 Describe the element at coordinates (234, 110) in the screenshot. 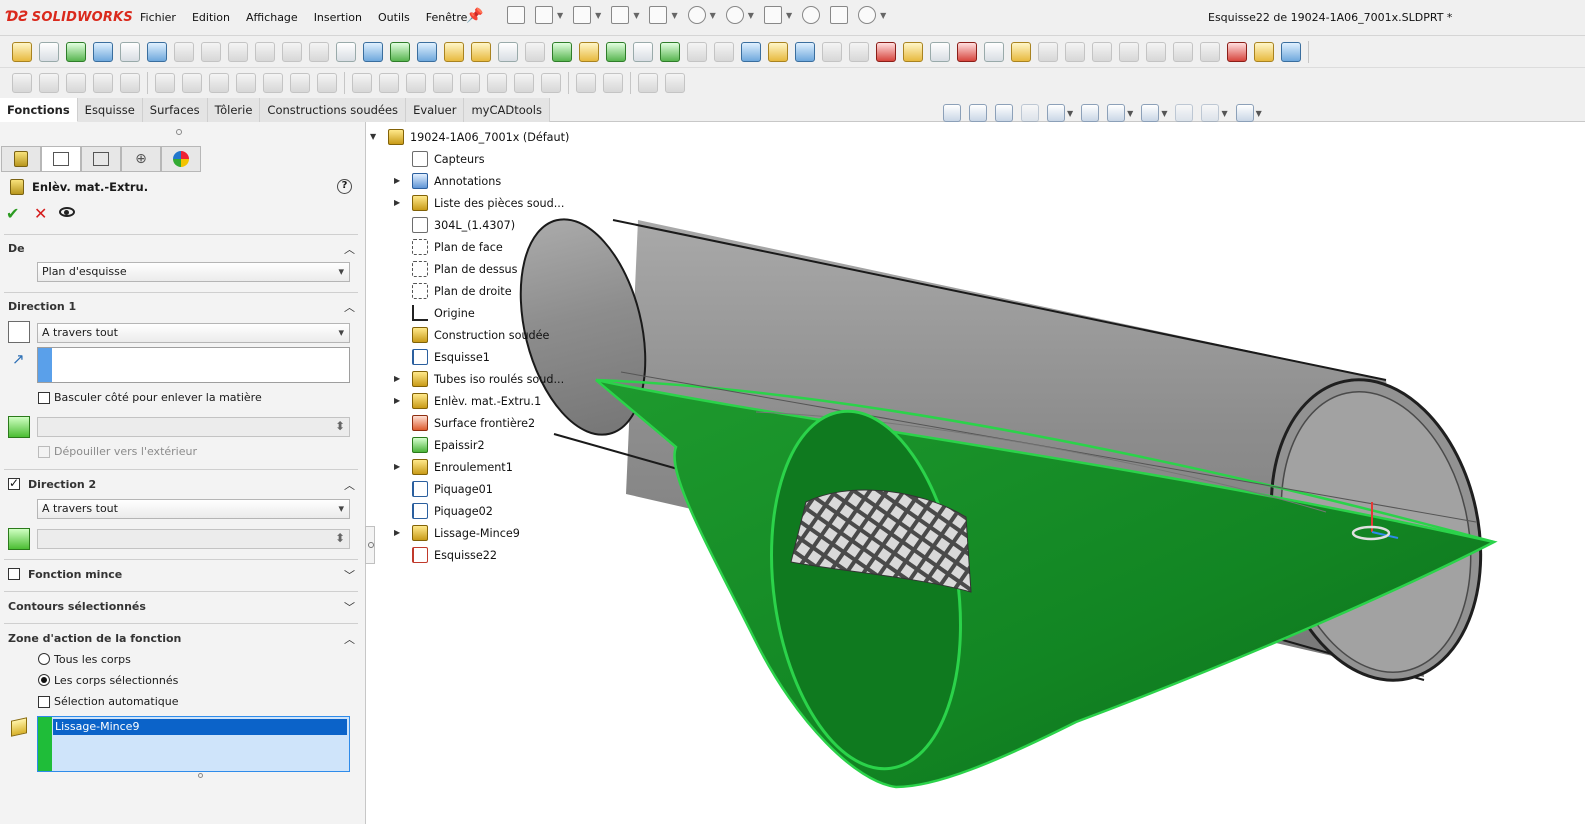

I see `tab-tolerie: Tôlerie` at that location.